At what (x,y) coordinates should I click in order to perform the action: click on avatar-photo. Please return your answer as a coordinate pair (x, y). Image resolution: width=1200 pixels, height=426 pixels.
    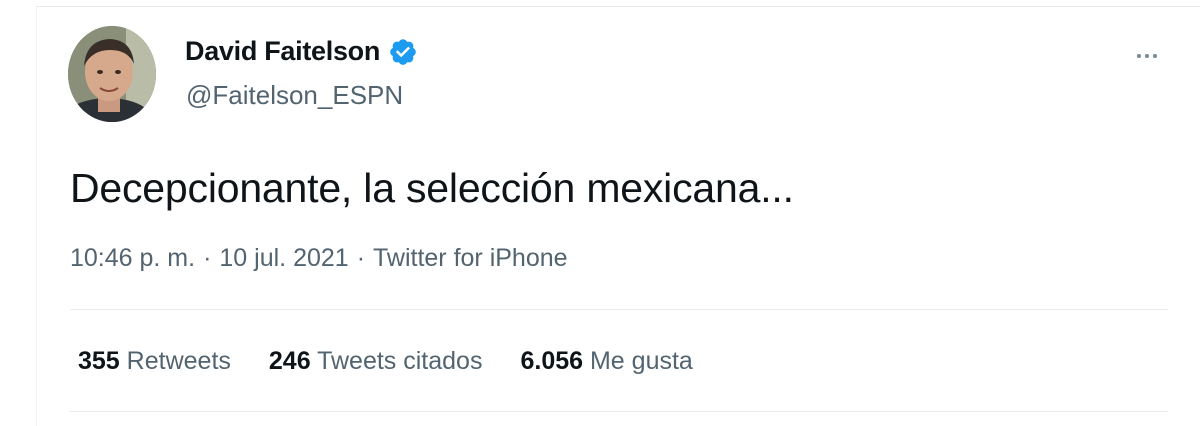
    Looking at the image, I should click on (112, 74).